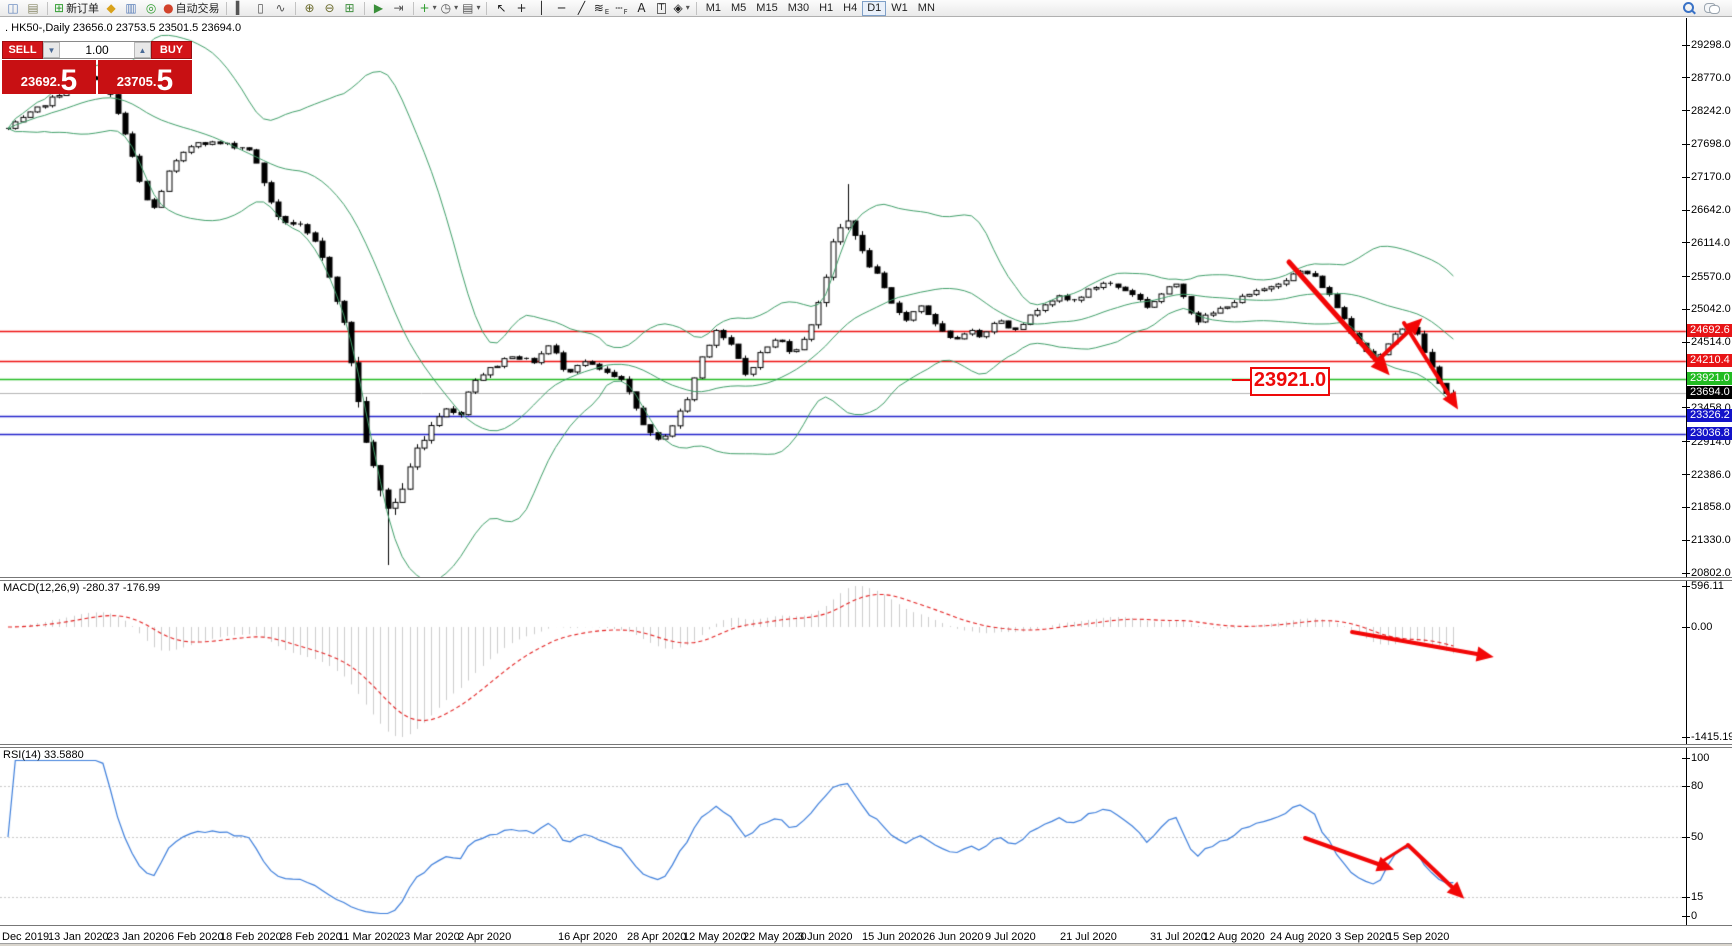 Image resolution: width=1732 pixels, height=946 pixels. Describe the element at coordinates (1363, 937) in the screenshot. I see `date-tick-label: 3 Sep 2020` at that location.